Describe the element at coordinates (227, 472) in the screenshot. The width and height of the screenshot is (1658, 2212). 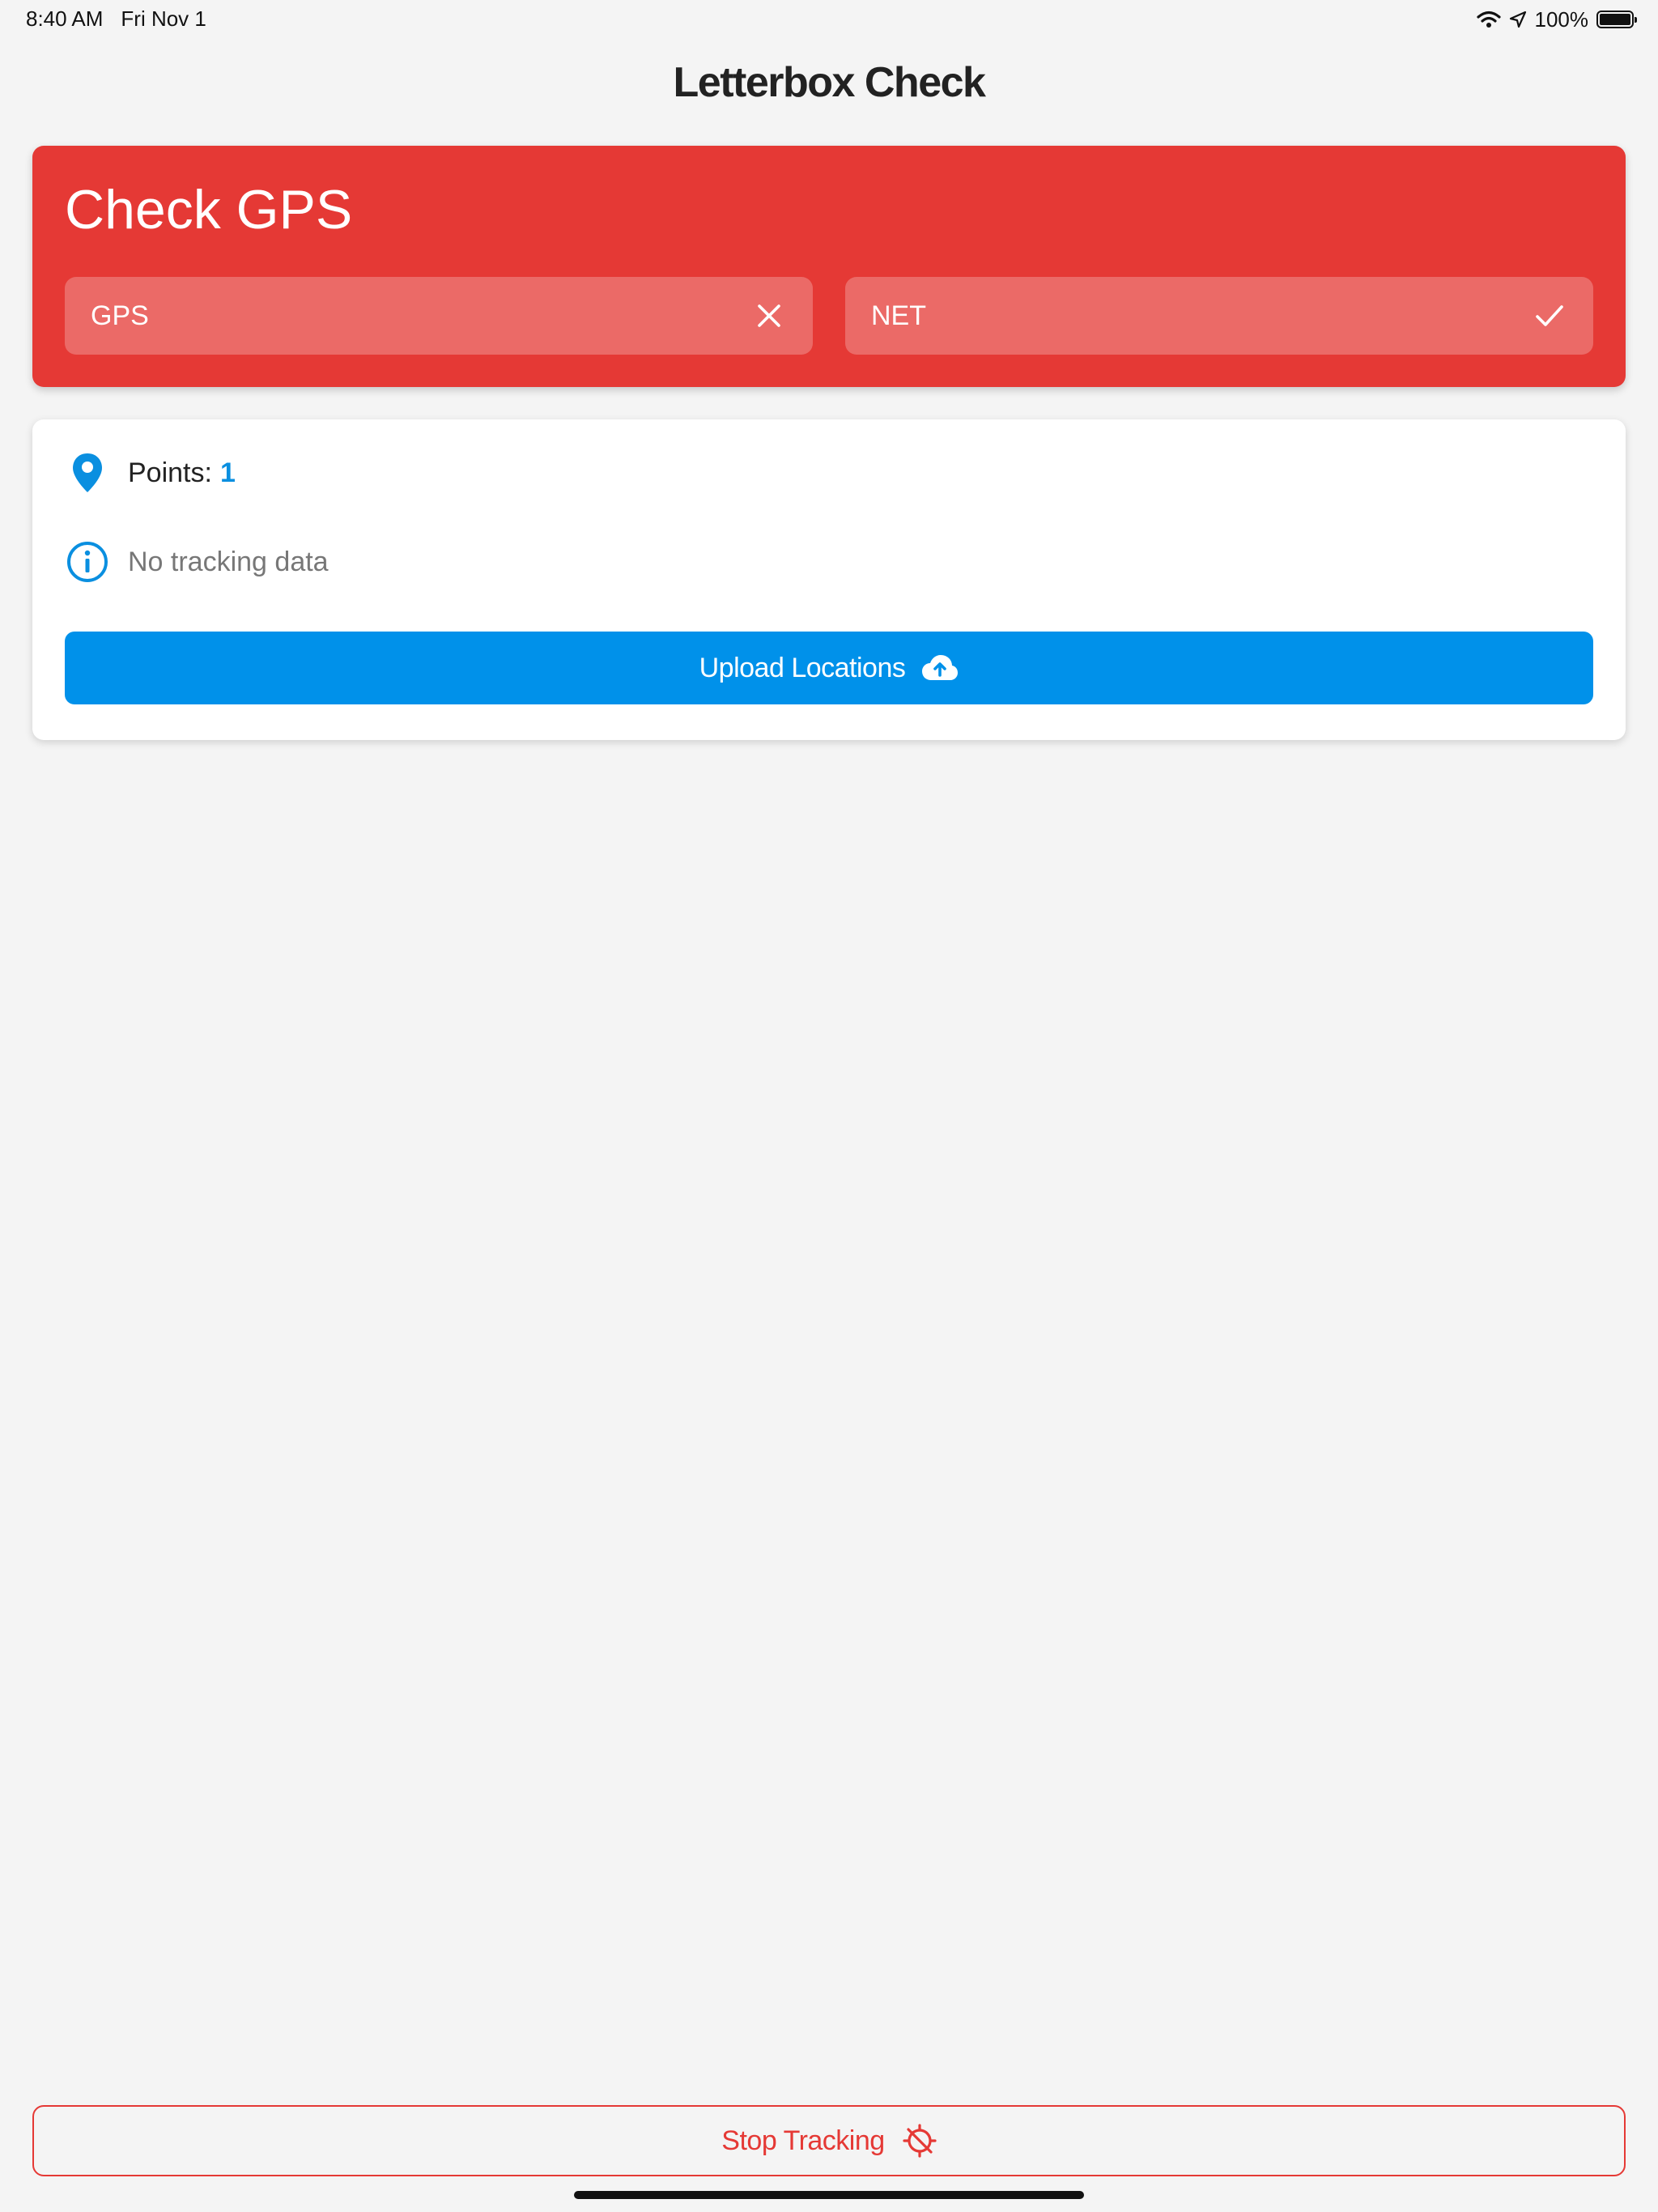
I see `points-value: 1` at that location.